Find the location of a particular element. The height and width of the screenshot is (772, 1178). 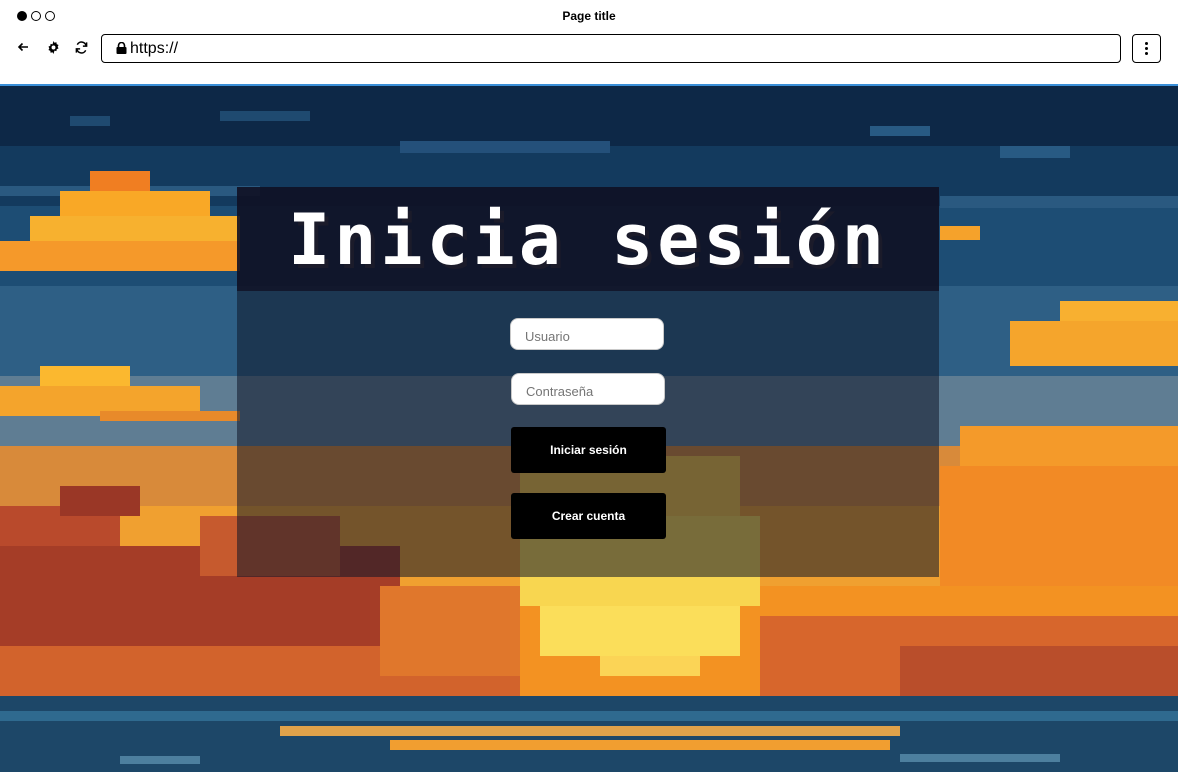

gear-icon is located at coordinates (53, 47).